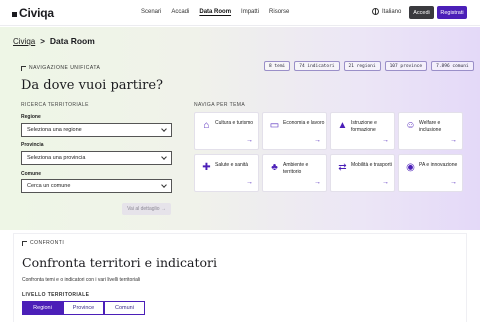  Describe the element at coordinates (31, 174) in the screenshot. I see `comune-label: Comune` at that location.